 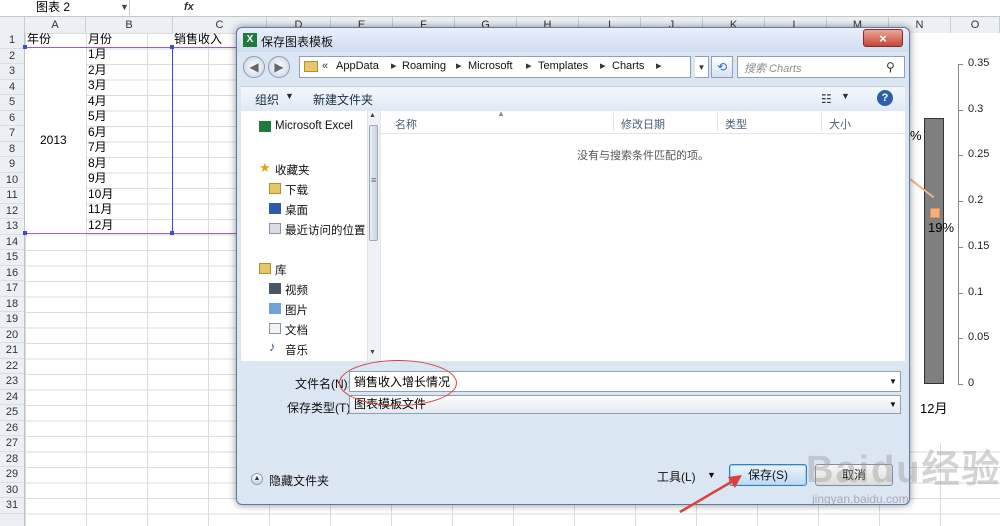 What do you see at coordinates (325, 66) in the screenshot?
I see `breadcrumb-overflow: «` at bounding box center [325, 66].